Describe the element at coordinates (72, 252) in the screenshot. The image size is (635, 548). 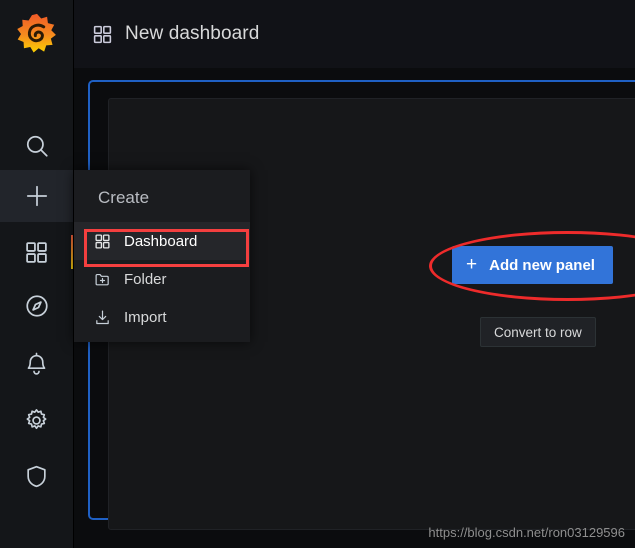
I see `sidebar-active-accent-bar` at that location.